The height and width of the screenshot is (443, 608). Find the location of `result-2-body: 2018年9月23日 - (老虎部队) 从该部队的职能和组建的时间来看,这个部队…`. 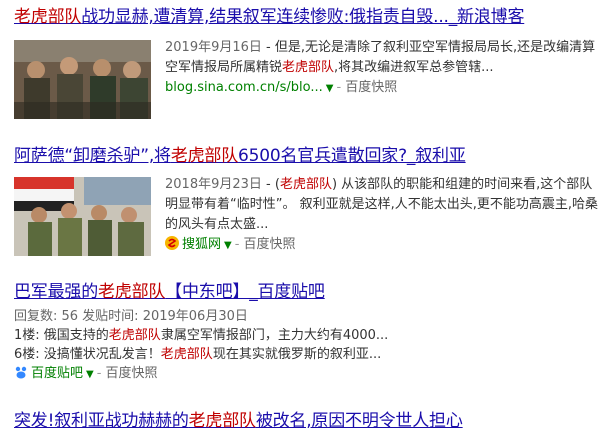

result-2-body: 2018年9月23日 - (老虎部队) 从该部队的职能和组建的时间来看,这个部队… is located at coordinates (383, 215).